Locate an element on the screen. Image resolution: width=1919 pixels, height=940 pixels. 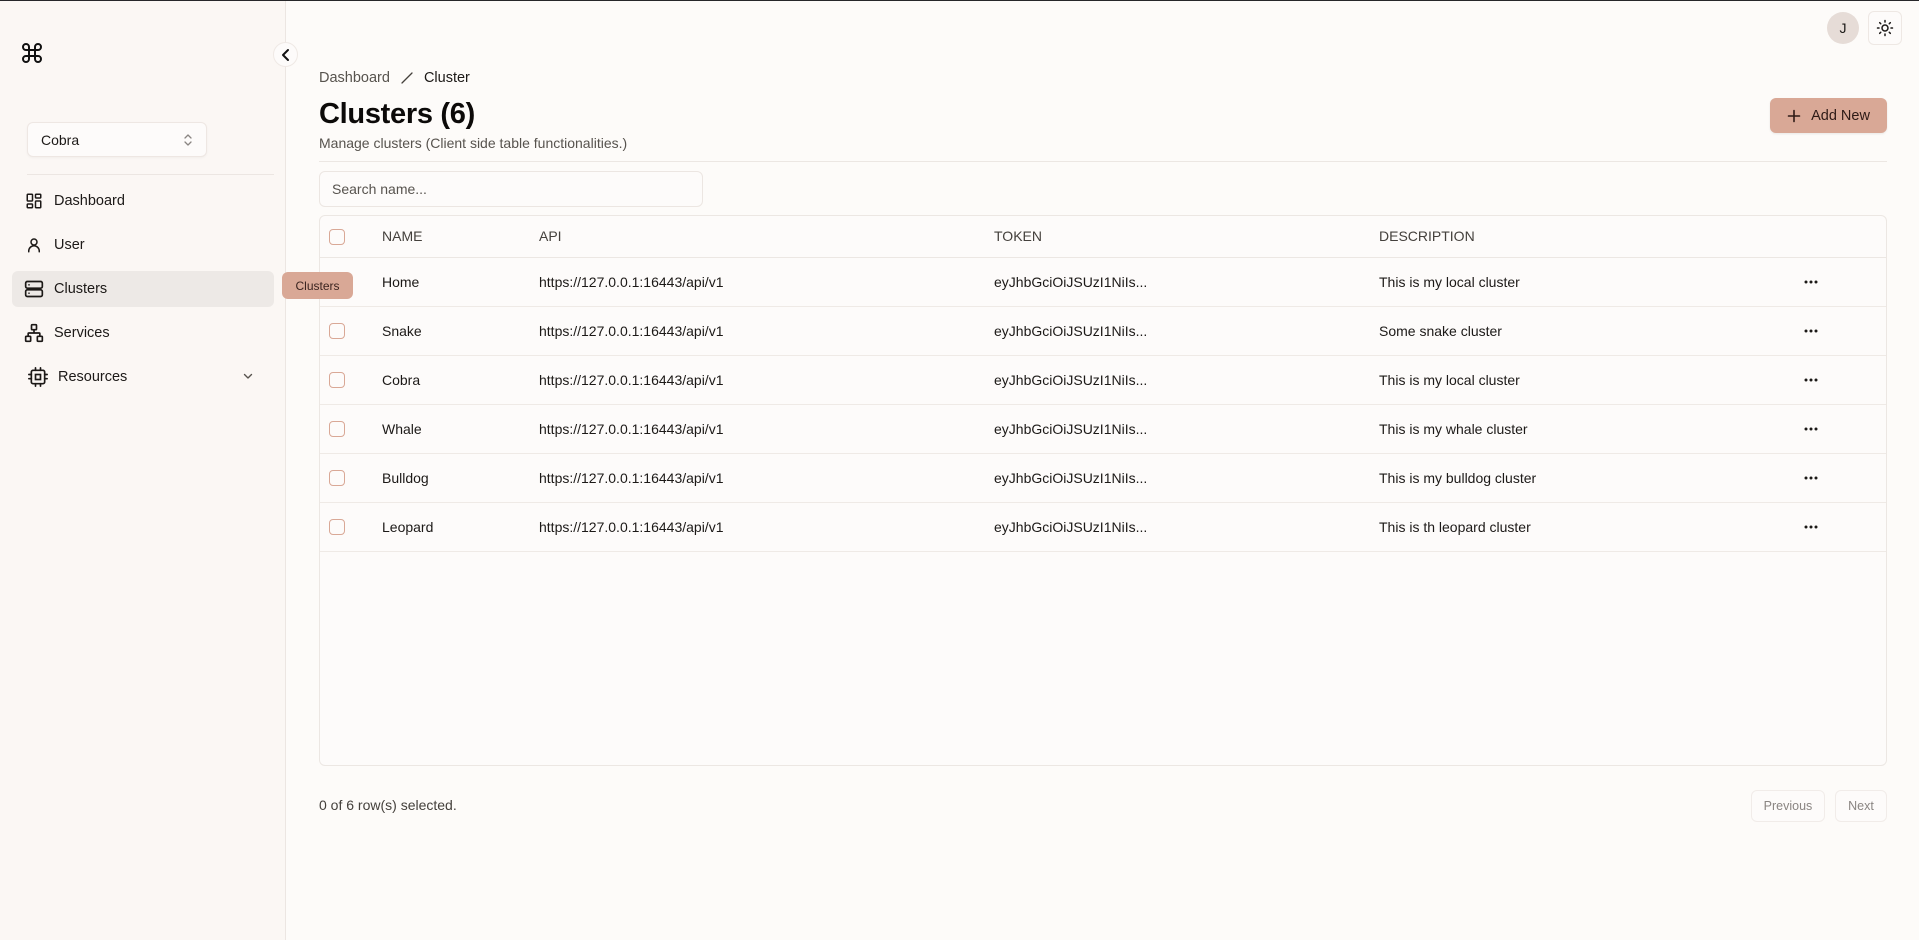
selection-count: 0 of 6 row(s) selected. is located at coordinates (388, 805).